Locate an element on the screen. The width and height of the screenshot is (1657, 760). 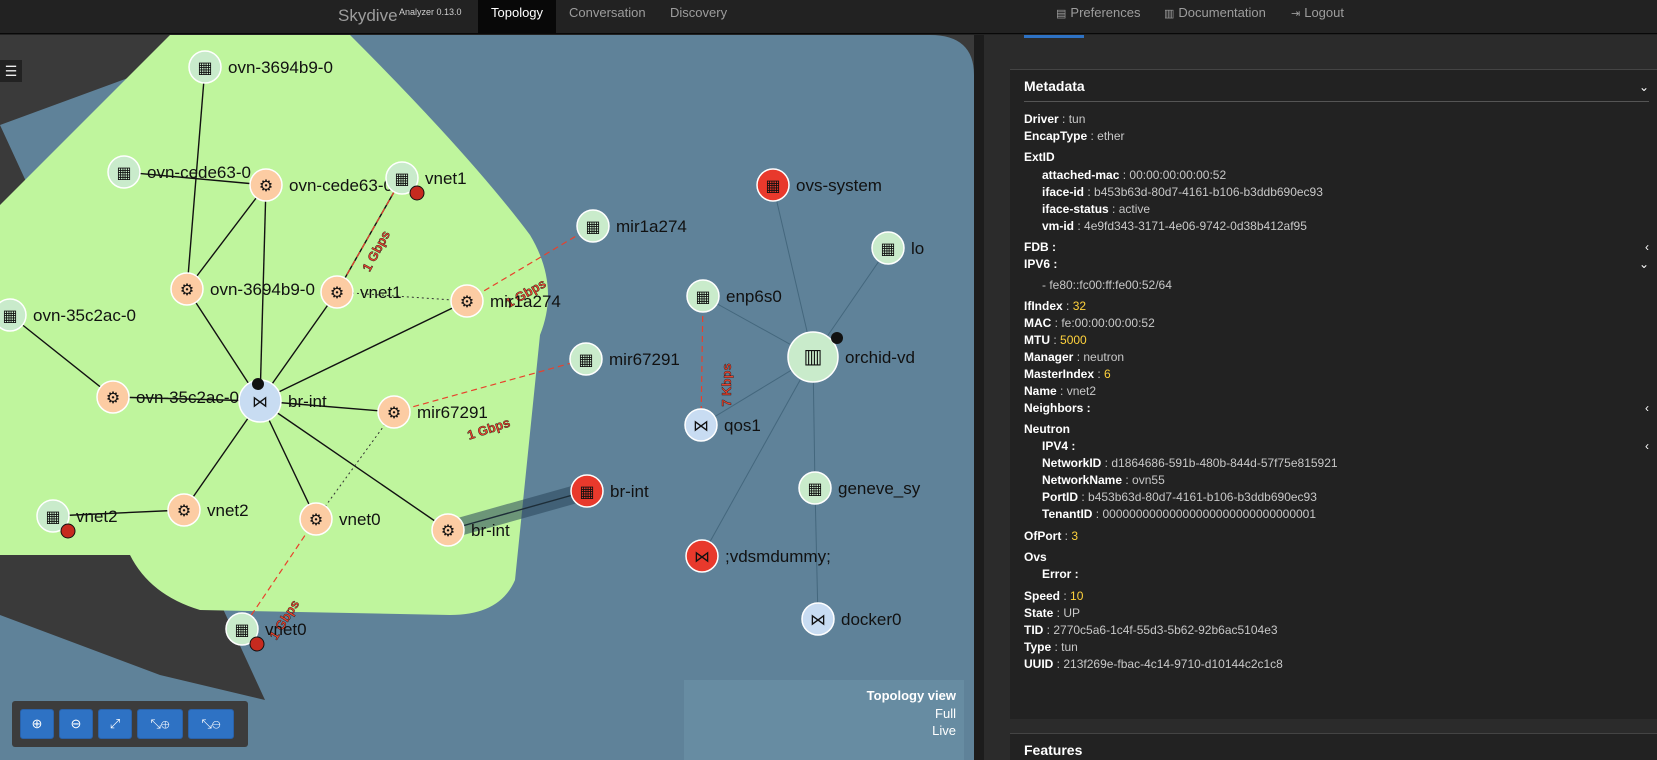
meta-attached-mac: attached-mac : 00:00:00:00:00:52 is located at coordinates (1134, 175).